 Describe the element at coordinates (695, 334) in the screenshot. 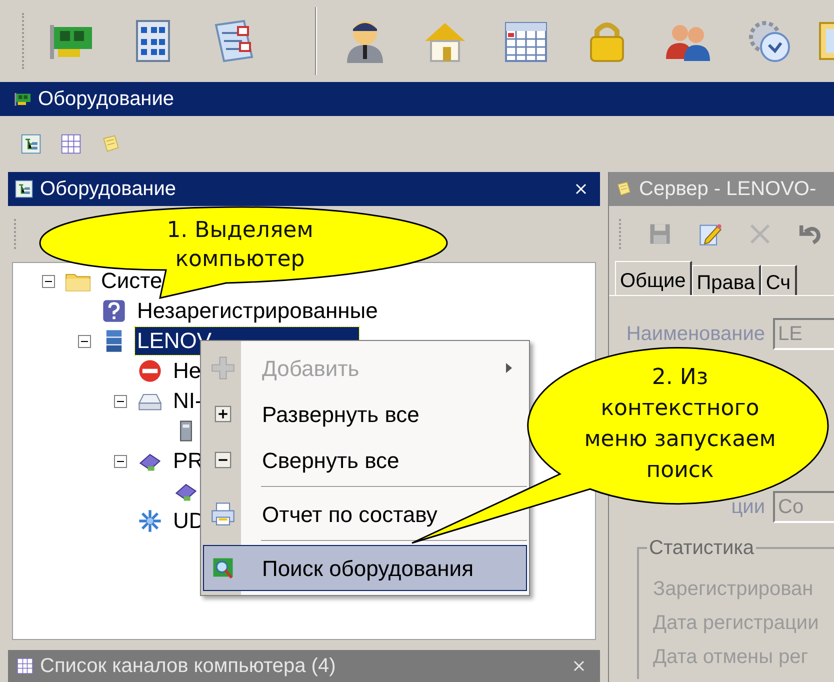

I see `field-label: Наименование` at that location.